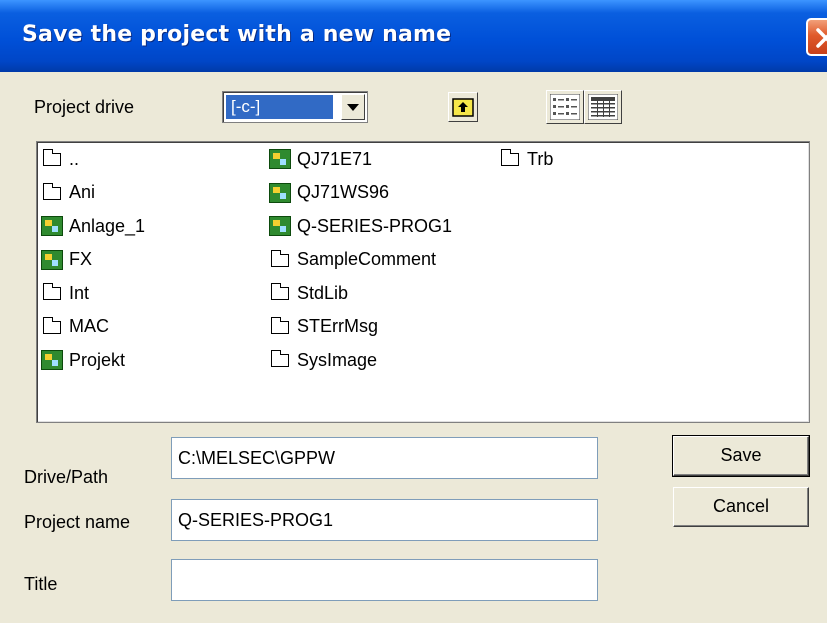  What do you see at coordinates (741, 507) in the screenshot?
I see `cancel-button: Cancel` at bounding box center [741, 507].